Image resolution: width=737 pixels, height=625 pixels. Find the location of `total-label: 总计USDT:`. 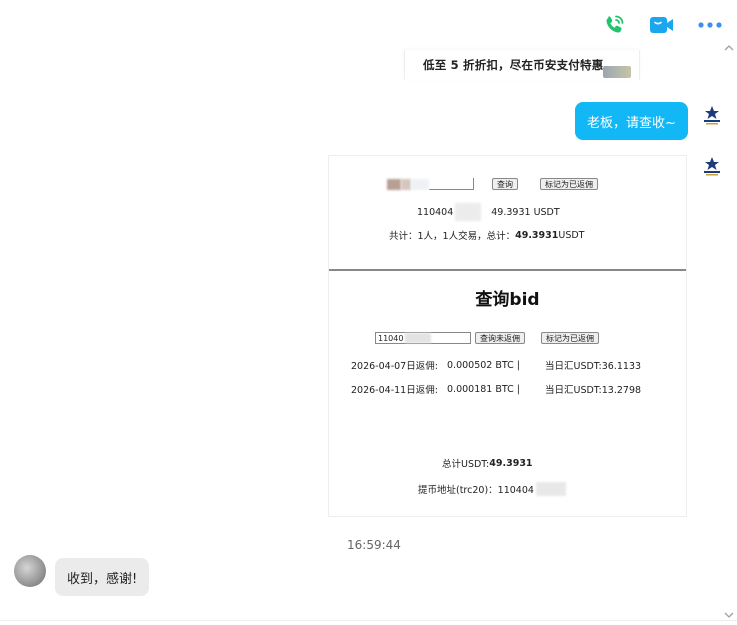

total-label: 总计USDT: is located at coordinates (466, 464).